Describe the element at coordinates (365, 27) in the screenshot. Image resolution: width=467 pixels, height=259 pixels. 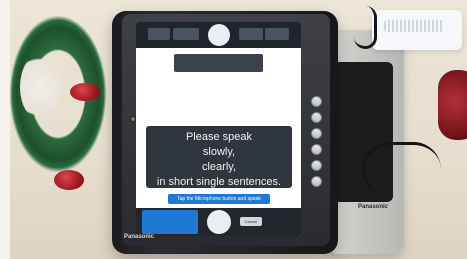
I see `cable-top` at that location.